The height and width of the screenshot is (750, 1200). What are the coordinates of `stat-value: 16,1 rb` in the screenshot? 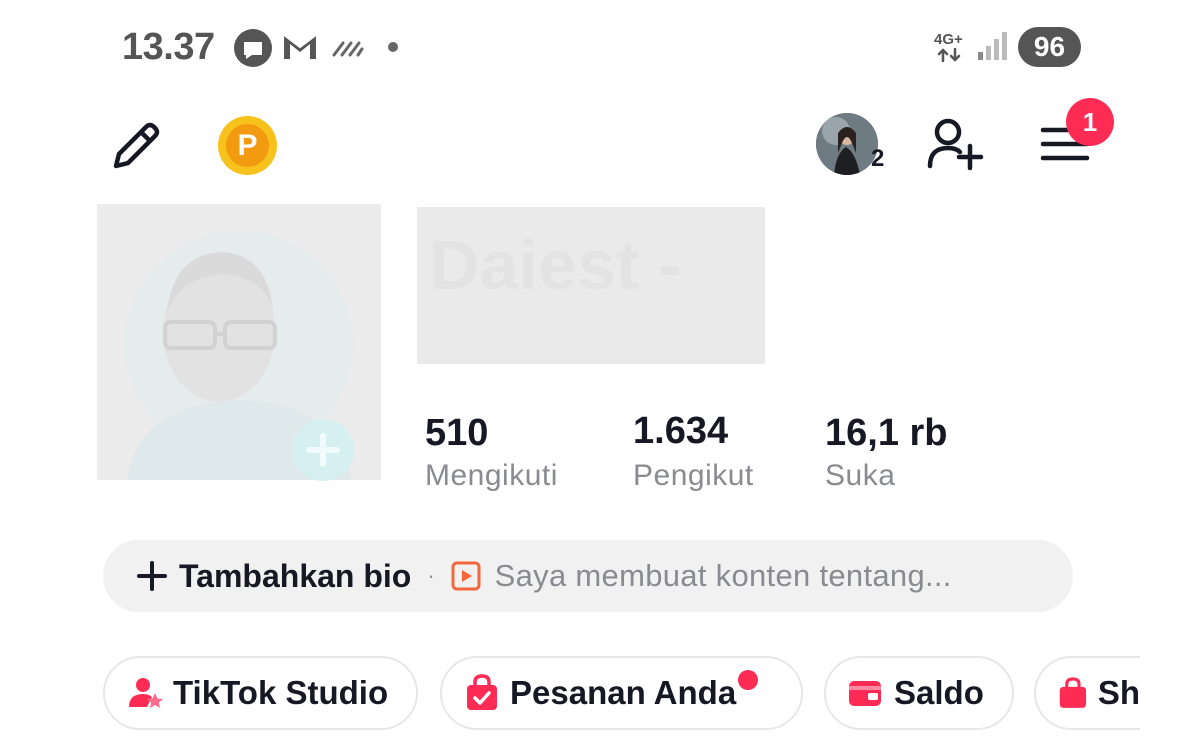 It's located at (886, 433).